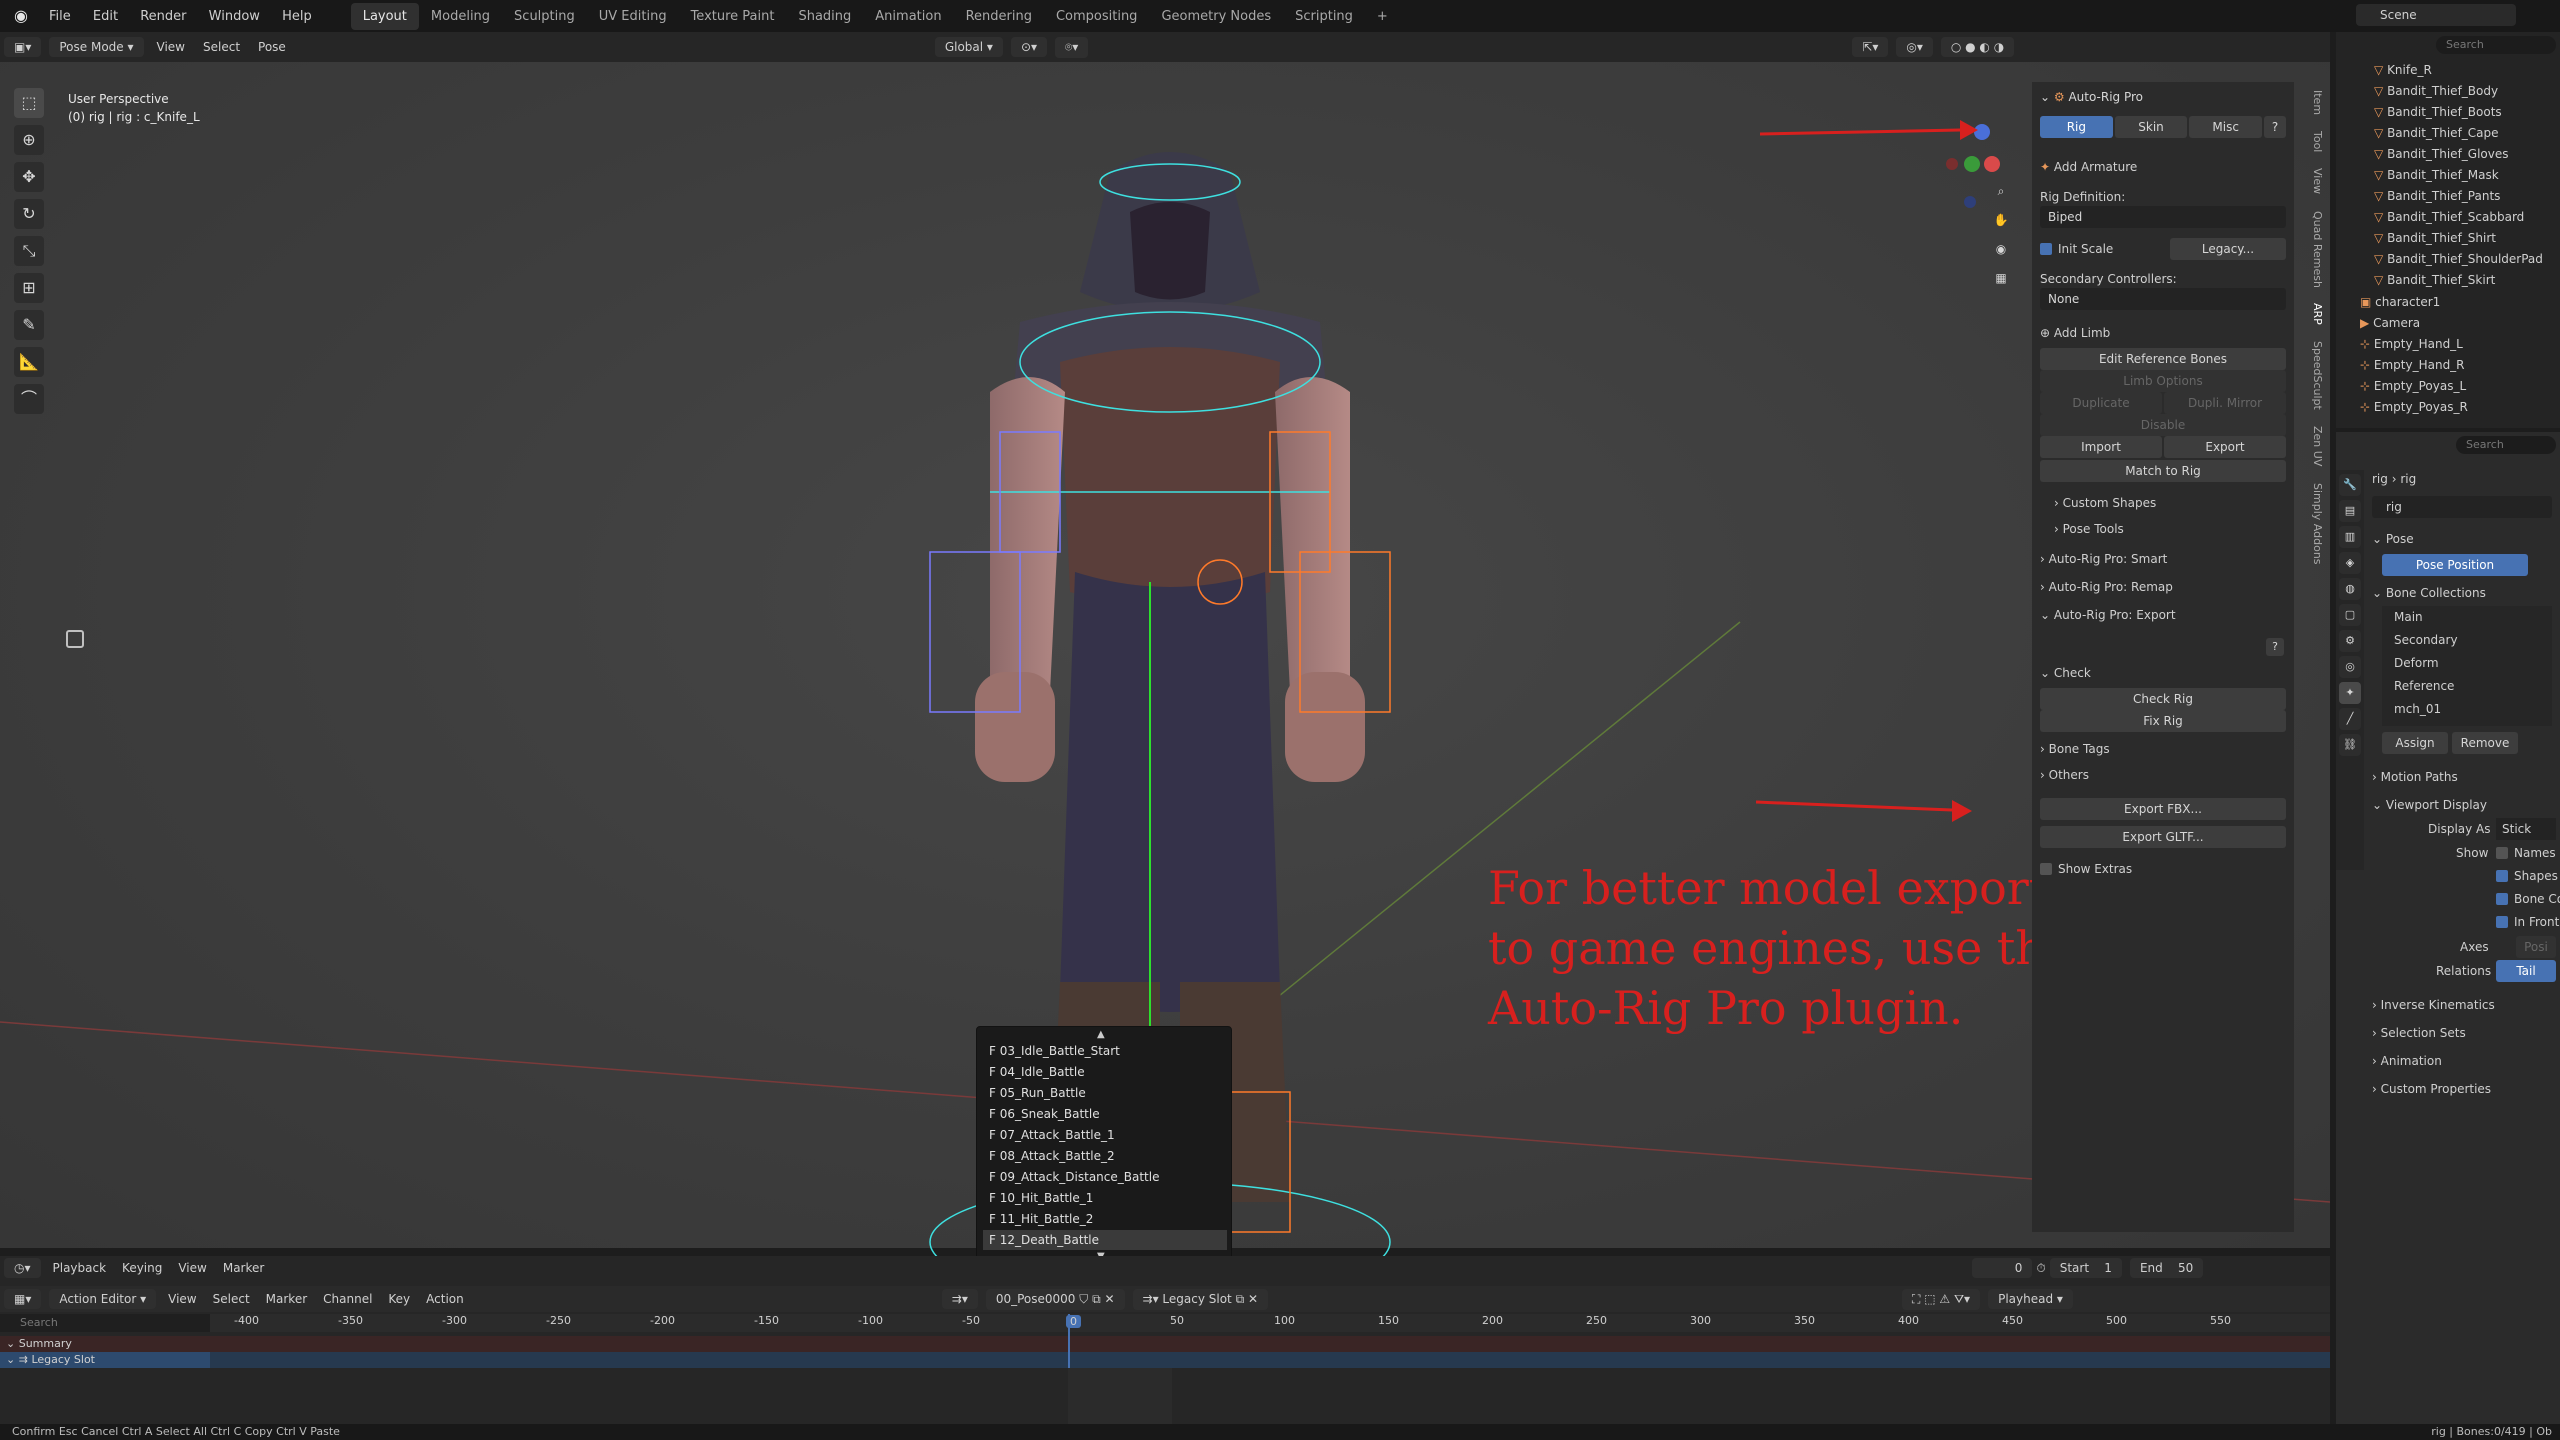 The height and width of the screenshot is (1440, 2560). I want to click on outliner-item: ▽ Knife_R, so click(2403, 70).